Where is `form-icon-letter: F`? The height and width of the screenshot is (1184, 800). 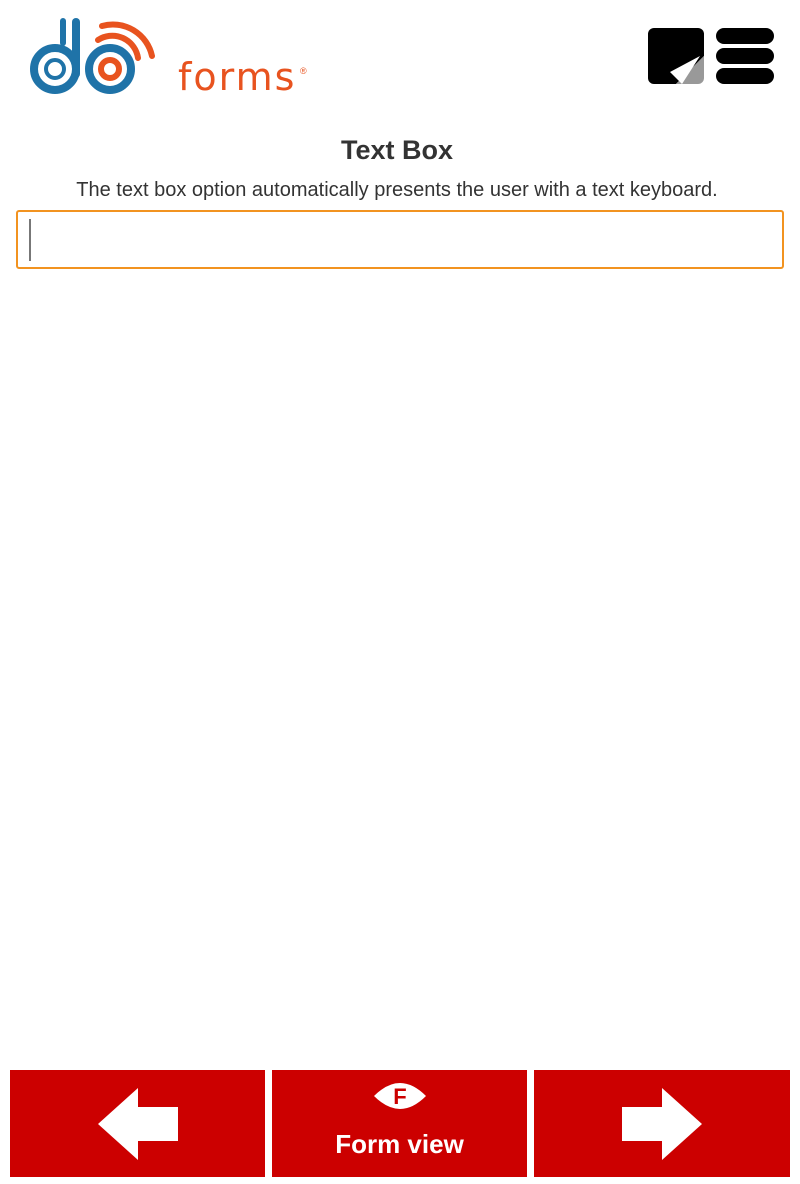 form-icon-letter: F is located at coordinates (399, 1096).